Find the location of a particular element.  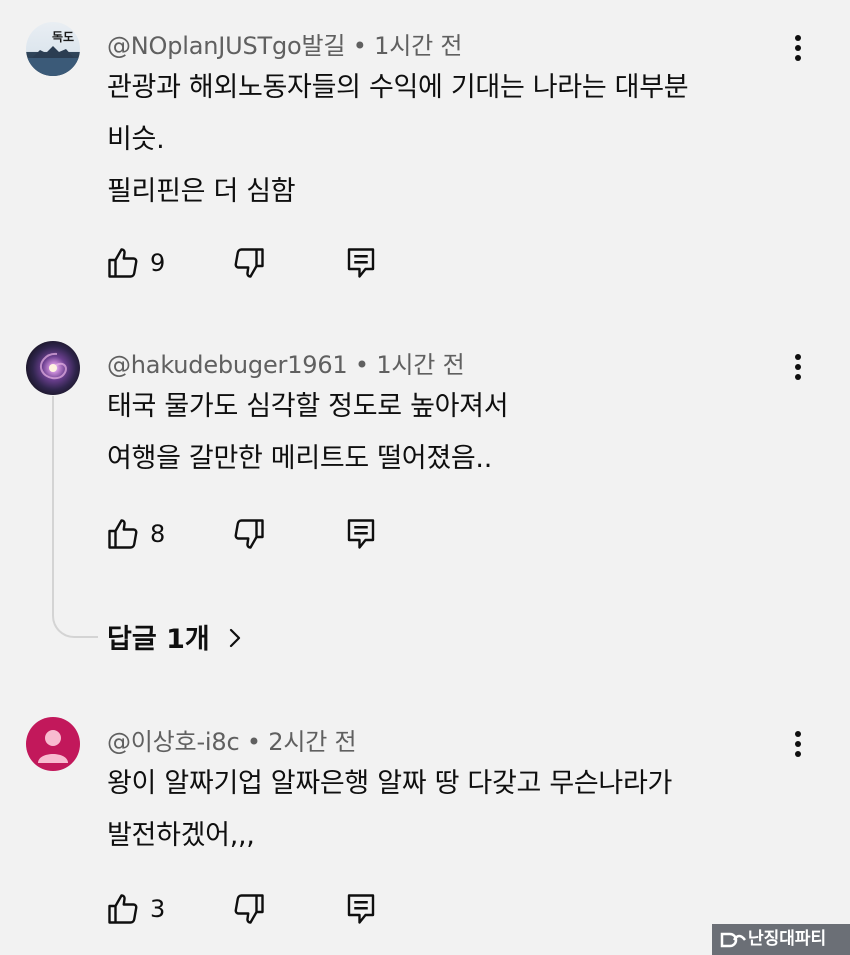

comment-text: 왕이 알짜기업 알짜은행 알짜 땅 다갖고 무슨나라가 발전하겠어,,, is located at coordinates (389, 810).